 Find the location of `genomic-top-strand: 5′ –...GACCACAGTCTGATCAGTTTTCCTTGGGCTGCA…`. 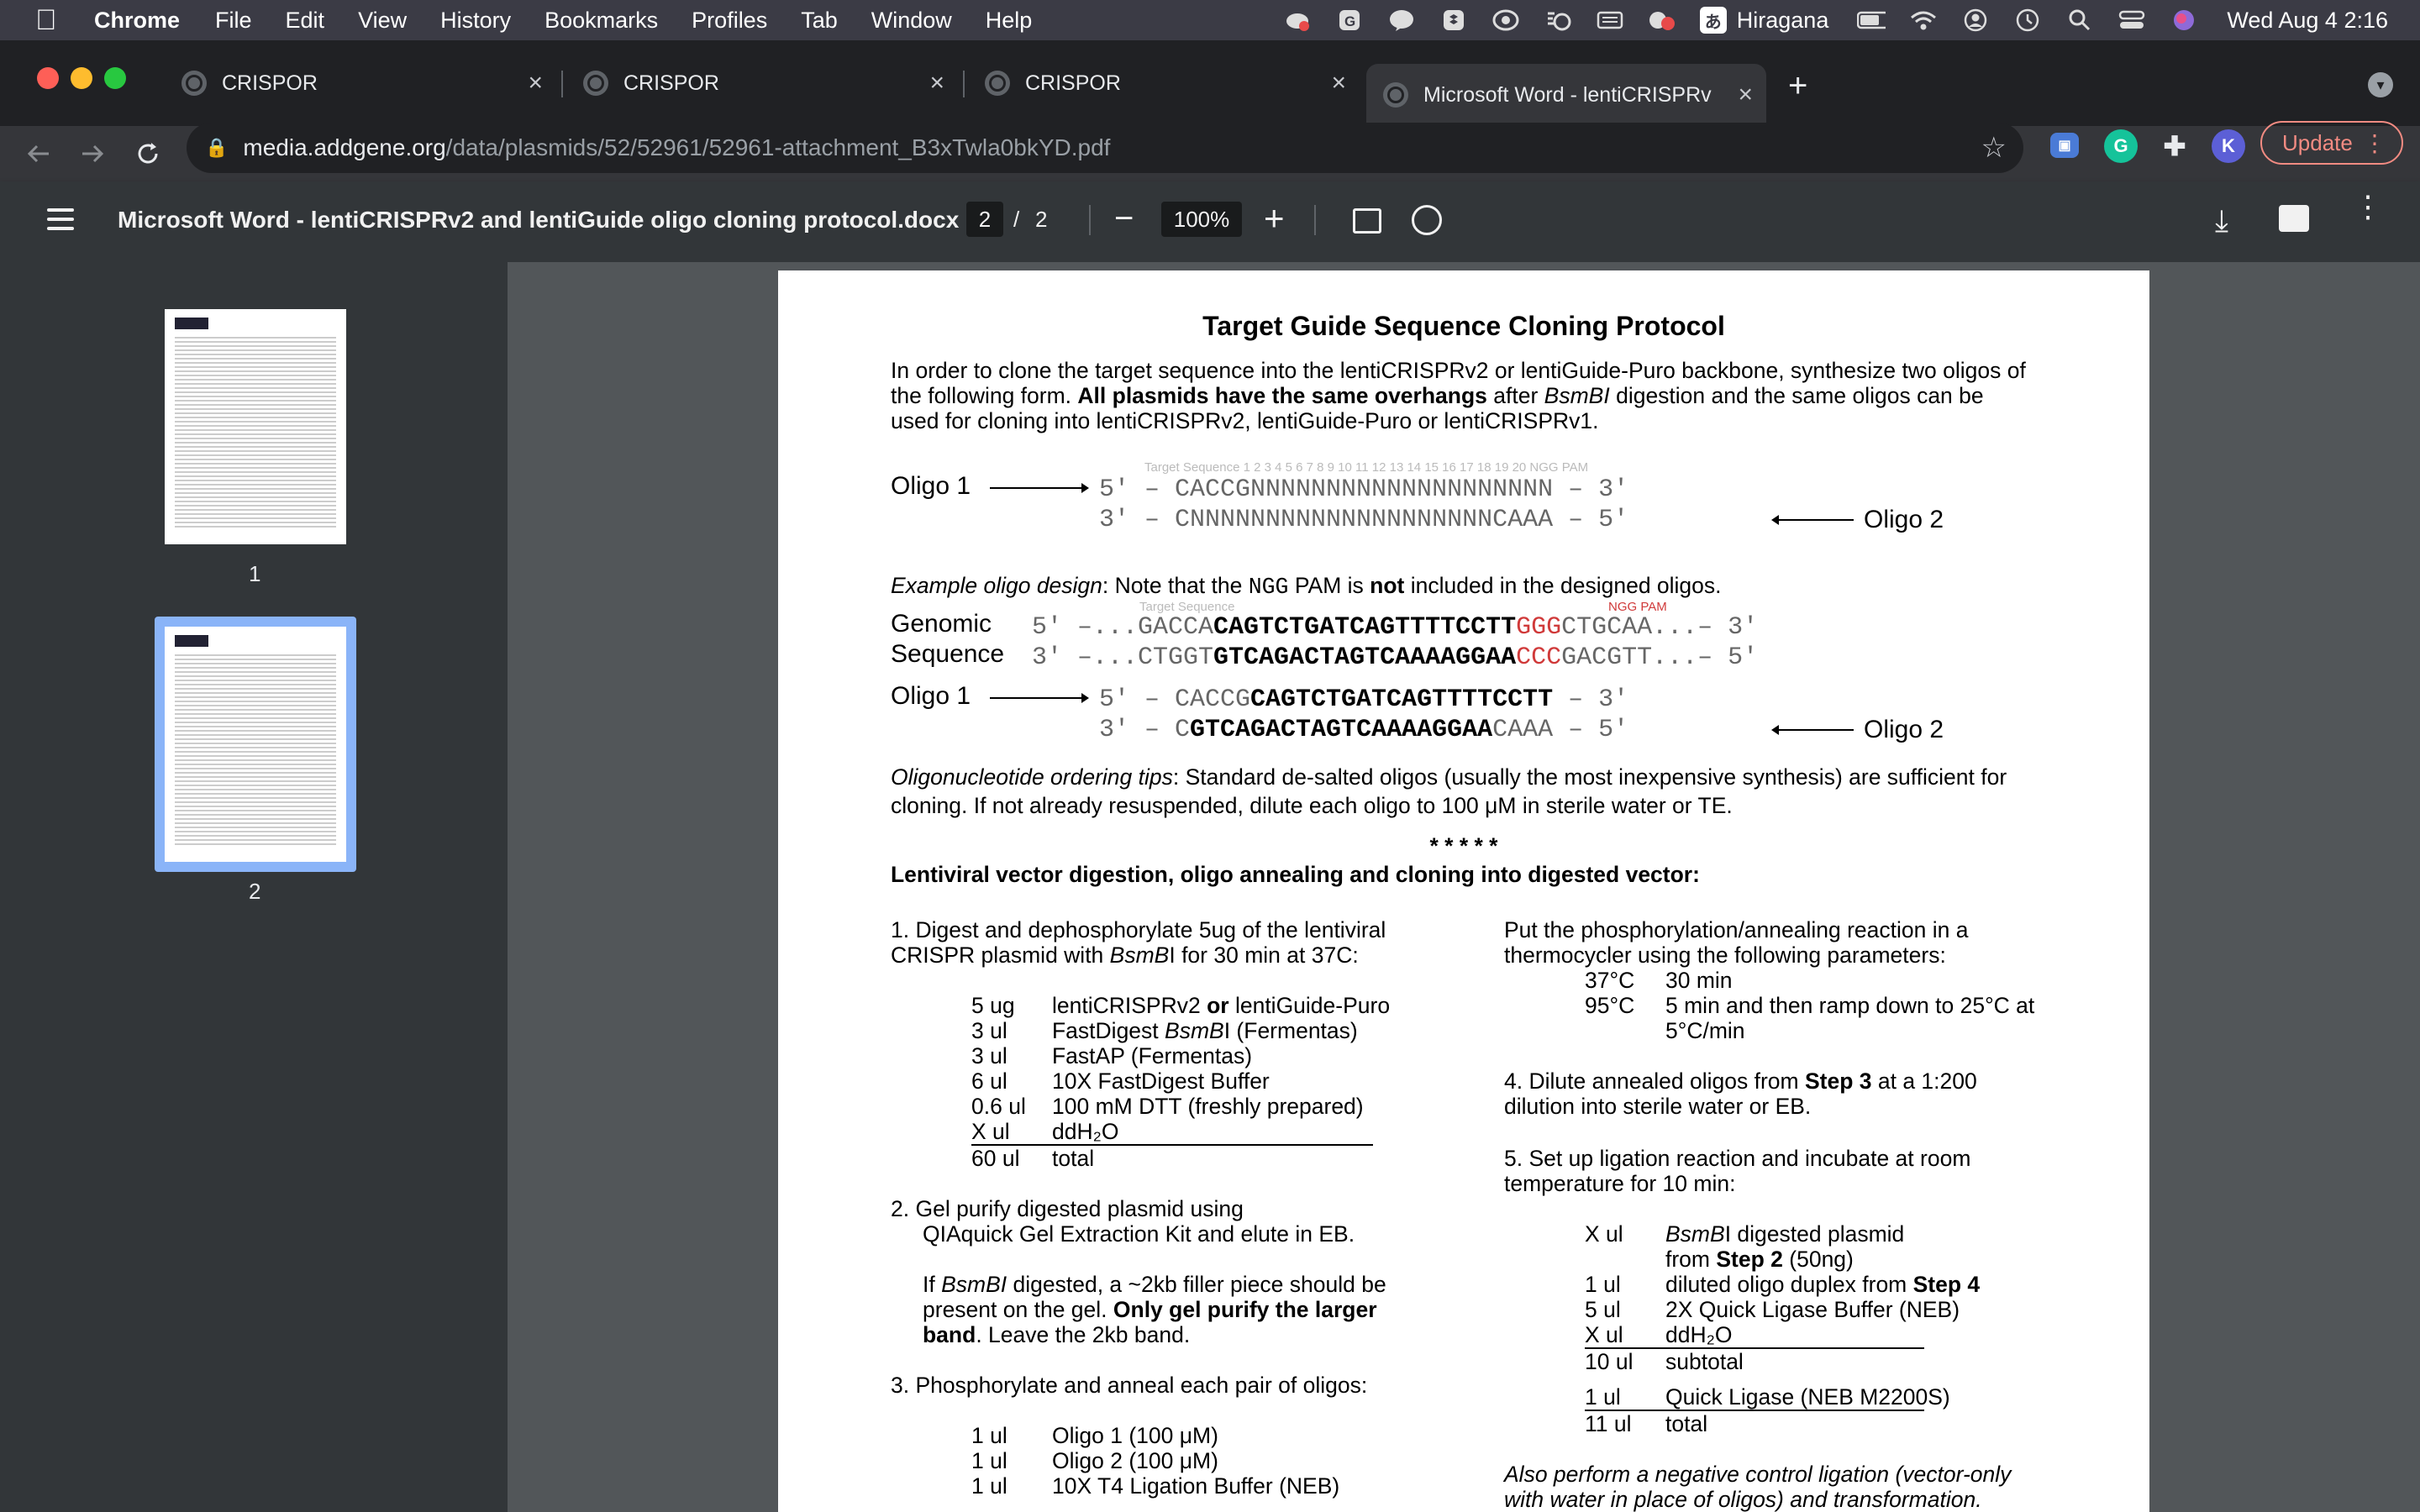

genomic-top-strand: 5′ –...GACCACAGTCTGATCAGTTTTCCTTGGGCTGCA… is located at coordinates (1395, 627).